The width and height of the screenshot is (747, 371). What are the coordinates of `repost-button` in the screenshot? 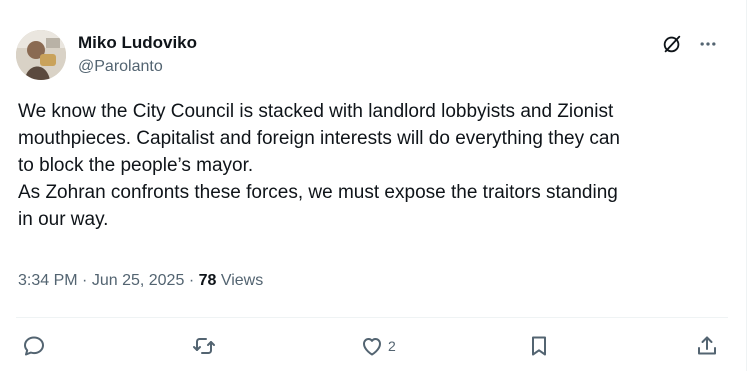 It's located at (204, 346).